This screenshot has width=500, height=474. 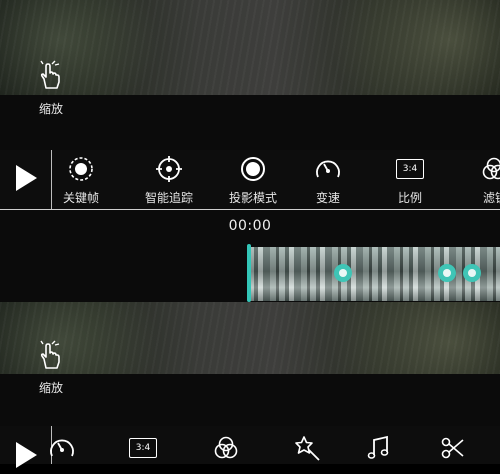 What do you see at coordinates (410, 197) in the screenshot?
I see `tool-label: 比例` at bounding box center [410, 197].